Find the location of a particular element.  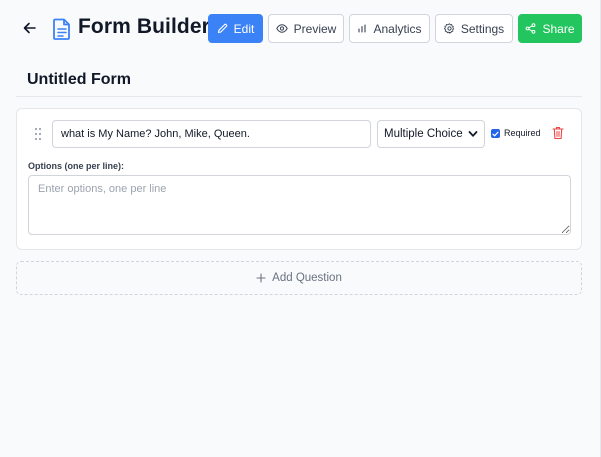

question-type-value: Multiple Choice is located at coordinates (423, 134).